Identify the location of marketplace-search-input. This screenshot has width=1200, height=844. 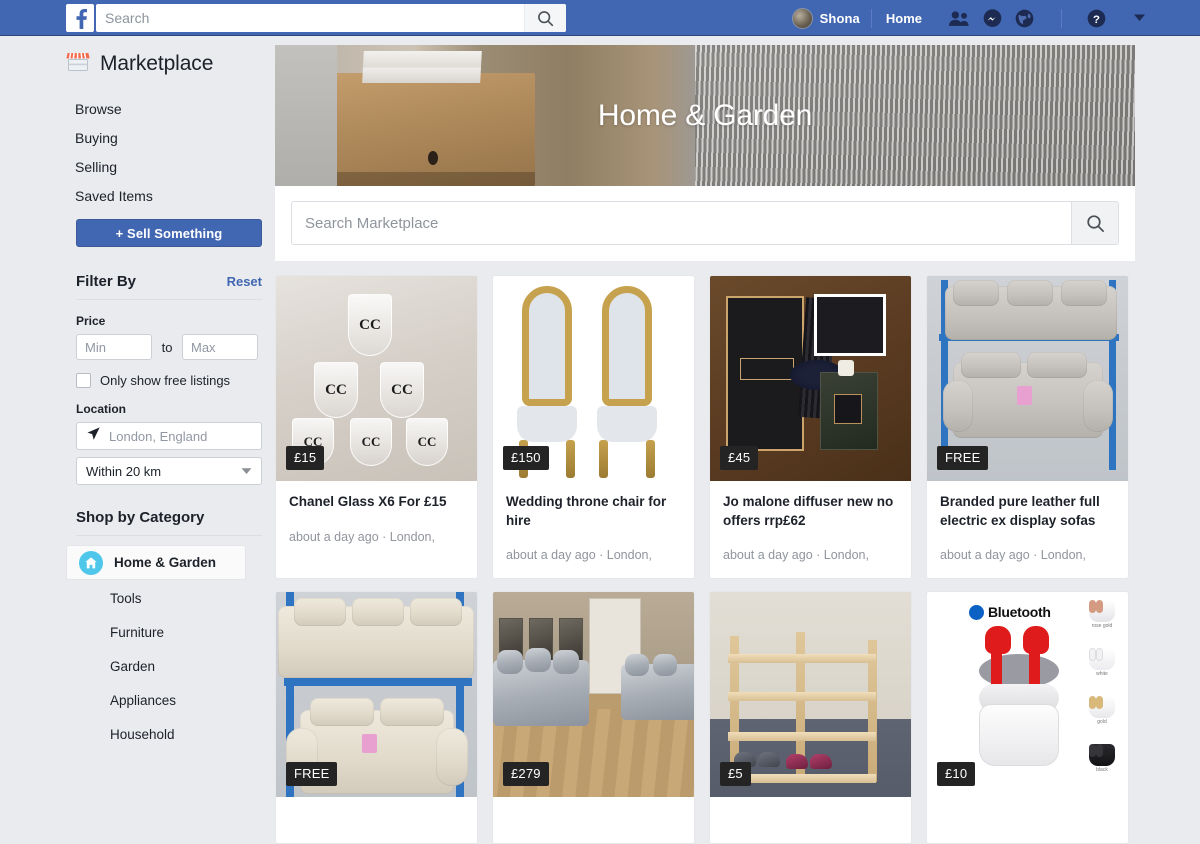
(681, 223).